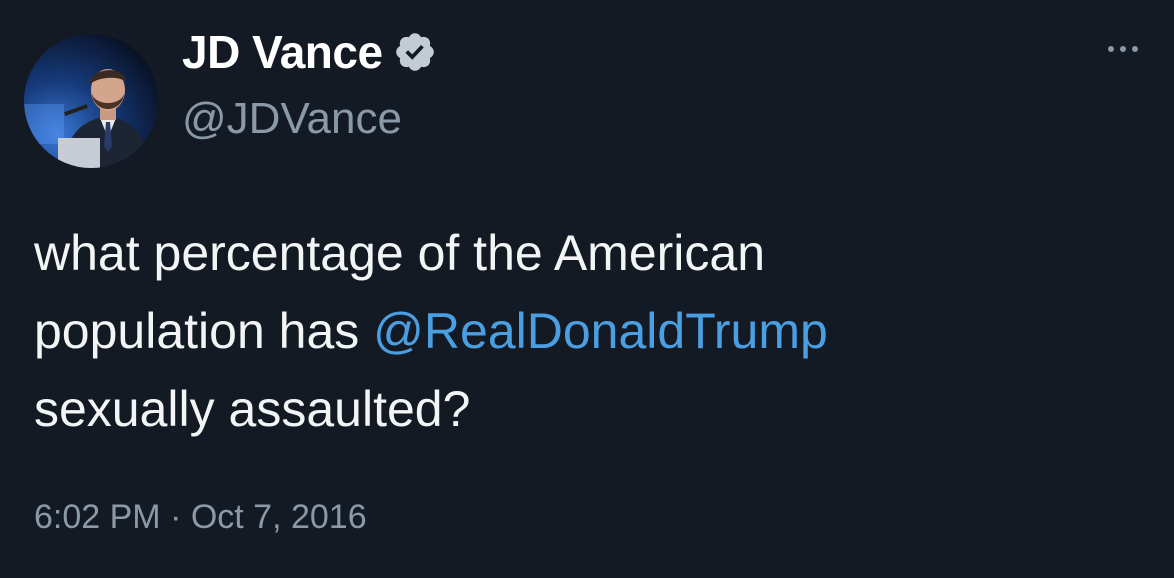  What do you see at coordinates (309, 119) in the screenshot?
I see `handle: @JDVance` at bounding box center [309, 119].